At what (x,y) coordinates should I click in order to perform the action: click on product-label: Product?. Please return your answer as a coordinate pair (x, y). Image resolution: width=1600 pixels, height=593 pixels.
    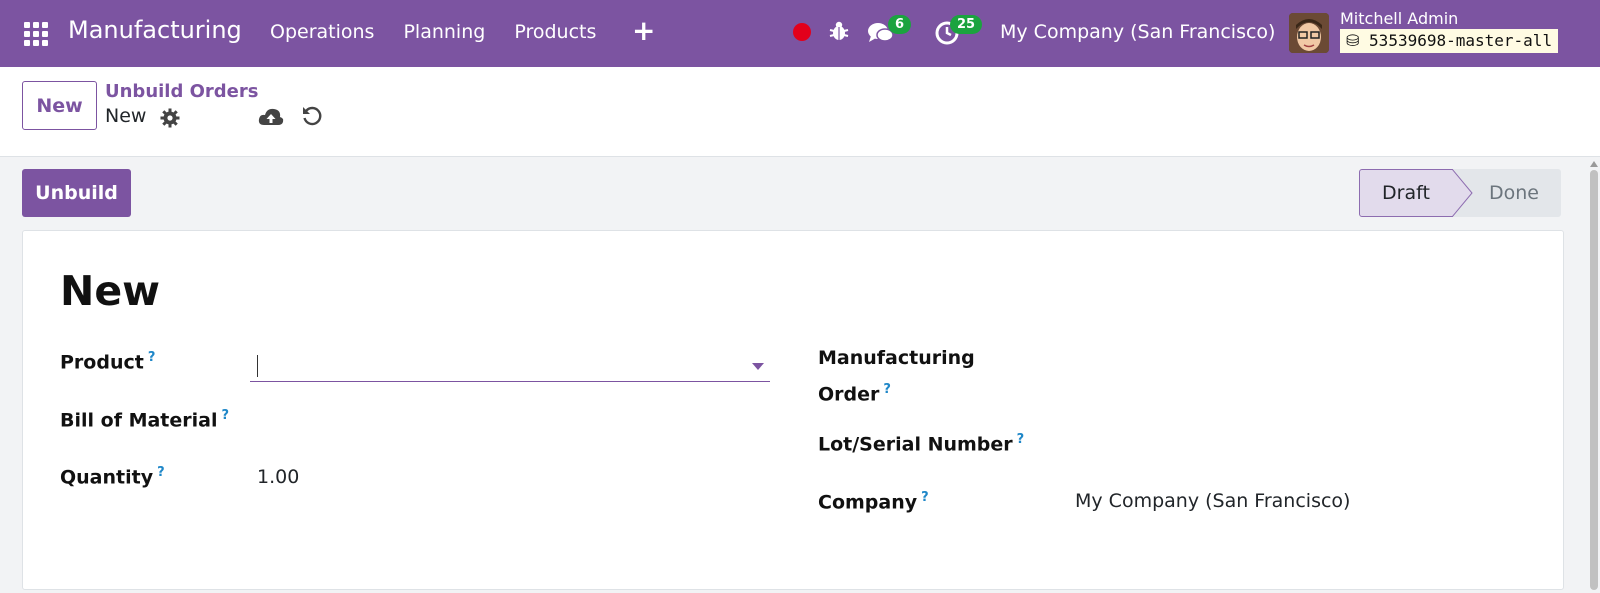
    Looking at the image, I should click on (108, 362).